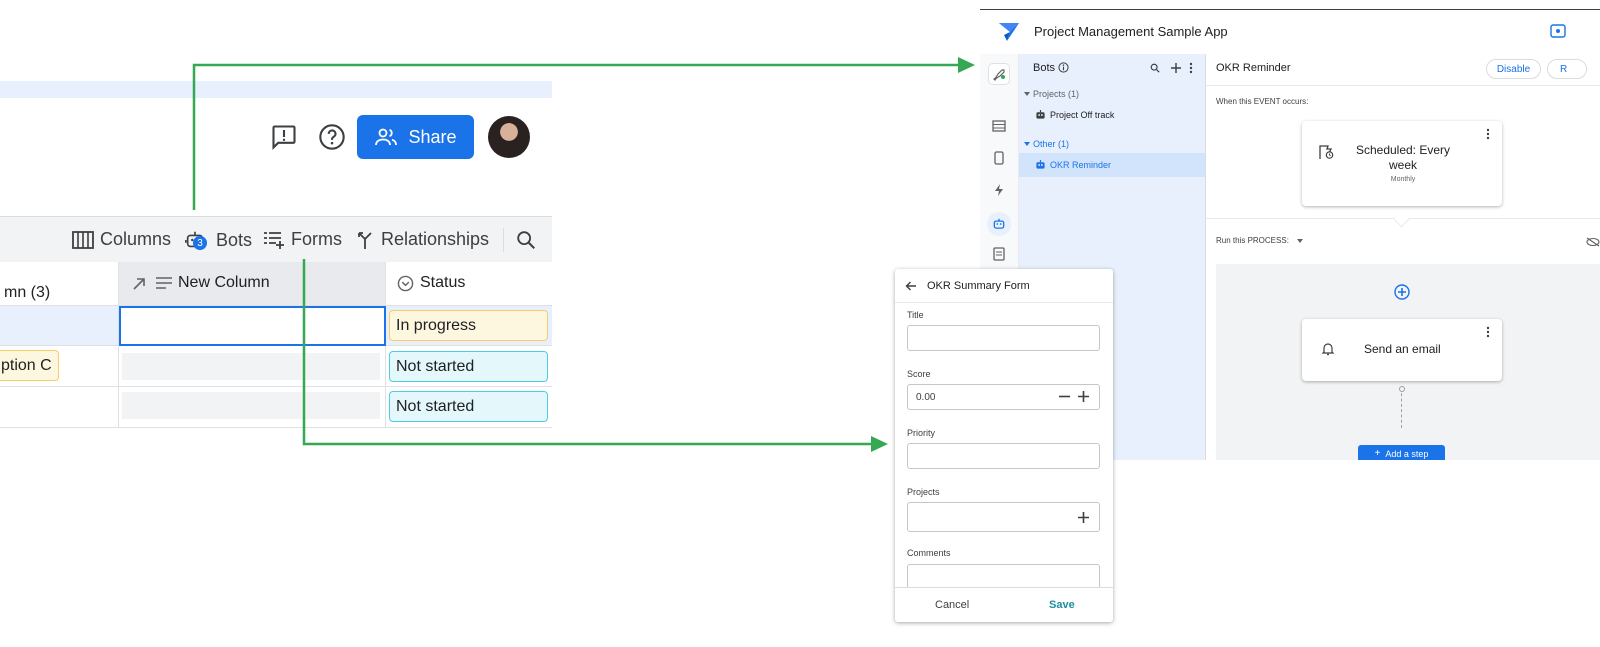 This screenshot has width=1600, height=647. Describe the element at coordinates (595, 355) in the screenshot. I see `forms-callout-arrow` at that location.